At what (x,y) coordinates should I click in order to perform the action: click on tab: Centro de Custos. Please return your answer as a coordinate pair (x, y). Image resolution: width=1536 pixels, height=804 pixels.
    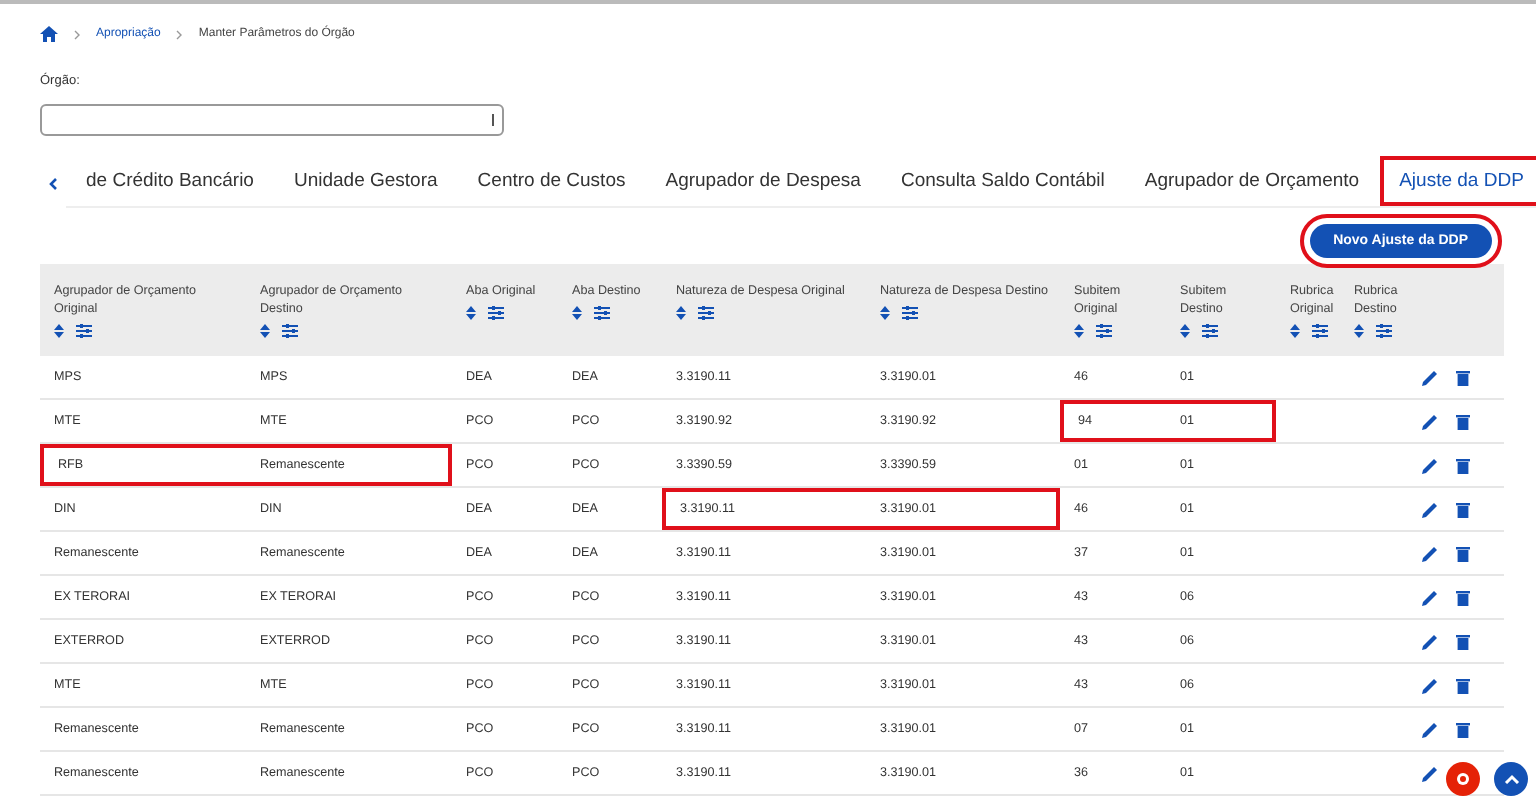
    Looking at the image, I should click on (551, 181).